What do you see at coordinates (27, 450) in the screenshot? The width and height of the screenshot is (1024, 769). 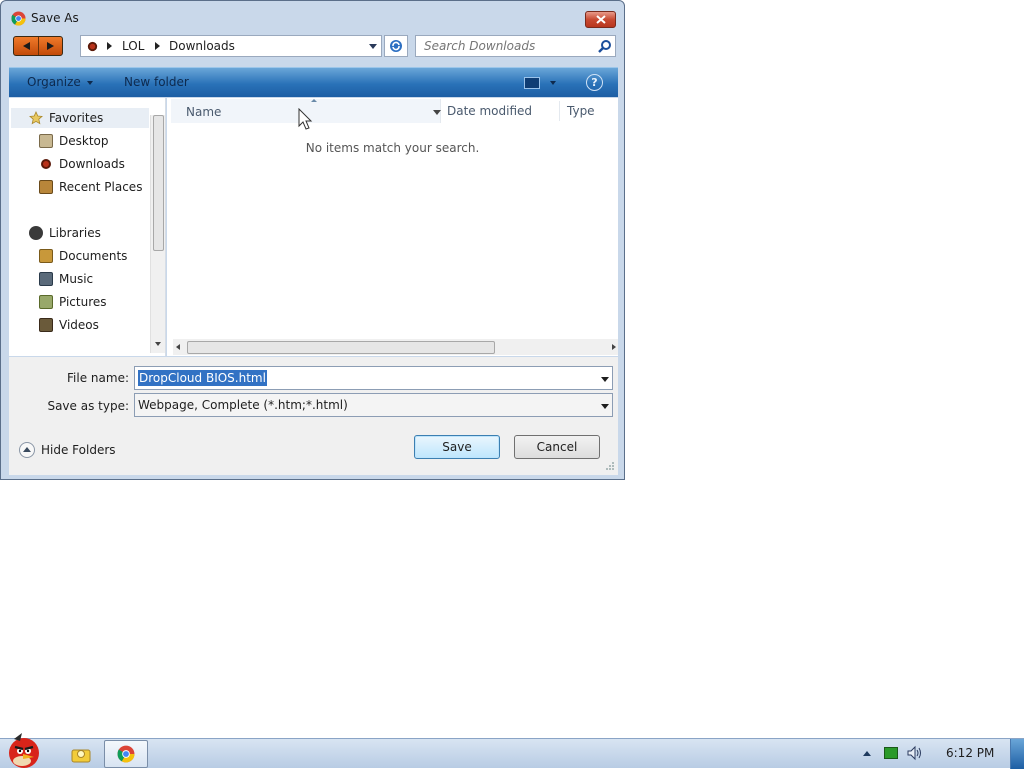 I see `chevron-up-icon` at bounding box center [27, 450].